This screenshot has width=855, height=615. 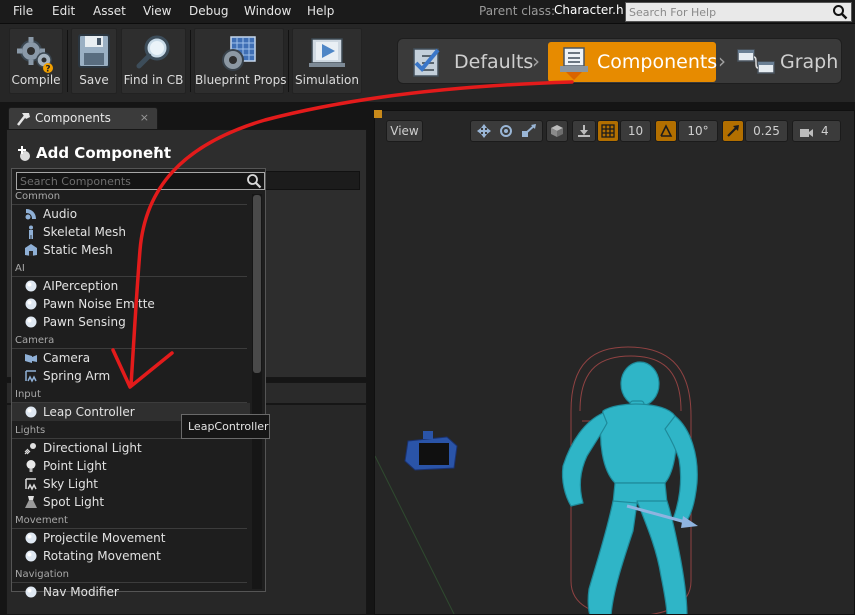 I want to click on find-in-cb-button: Find in CB, so click(x=153, y=61).